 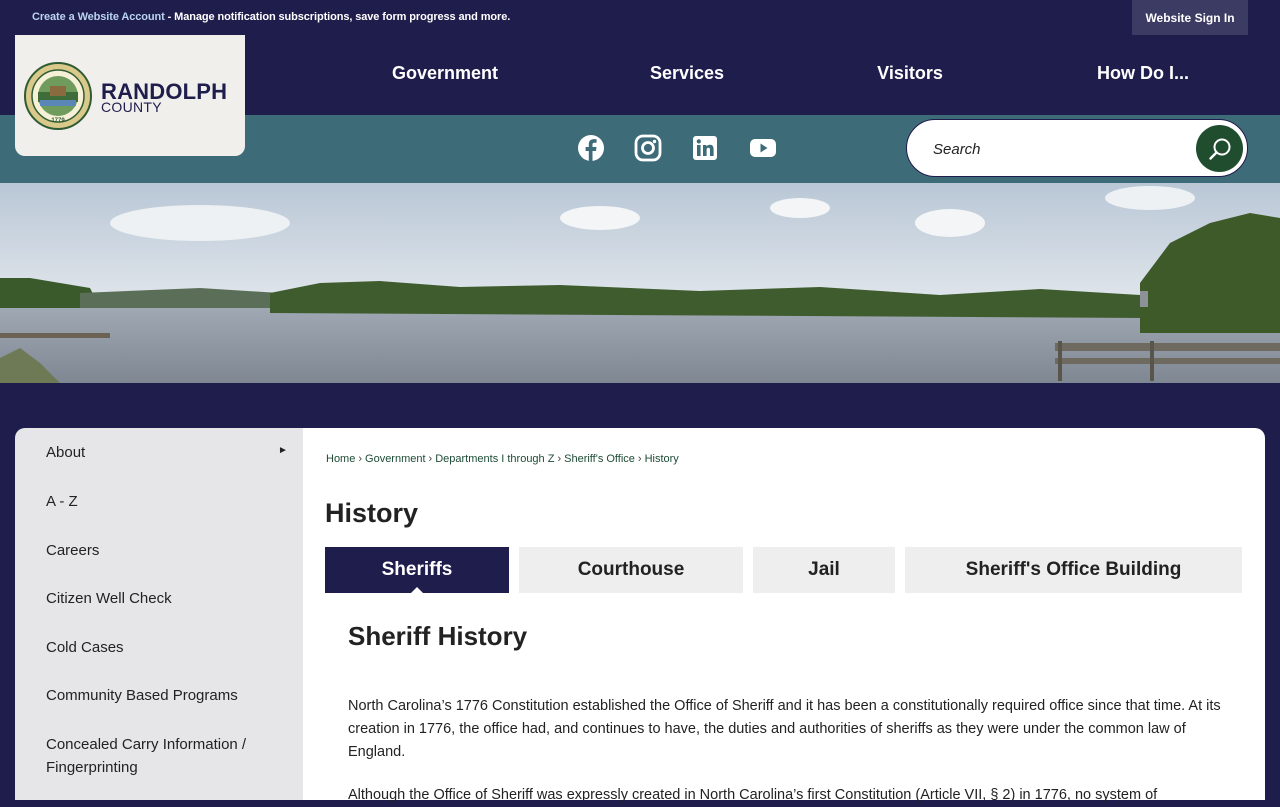 I want to click on instagram-icon, so click(x=648, y=148).